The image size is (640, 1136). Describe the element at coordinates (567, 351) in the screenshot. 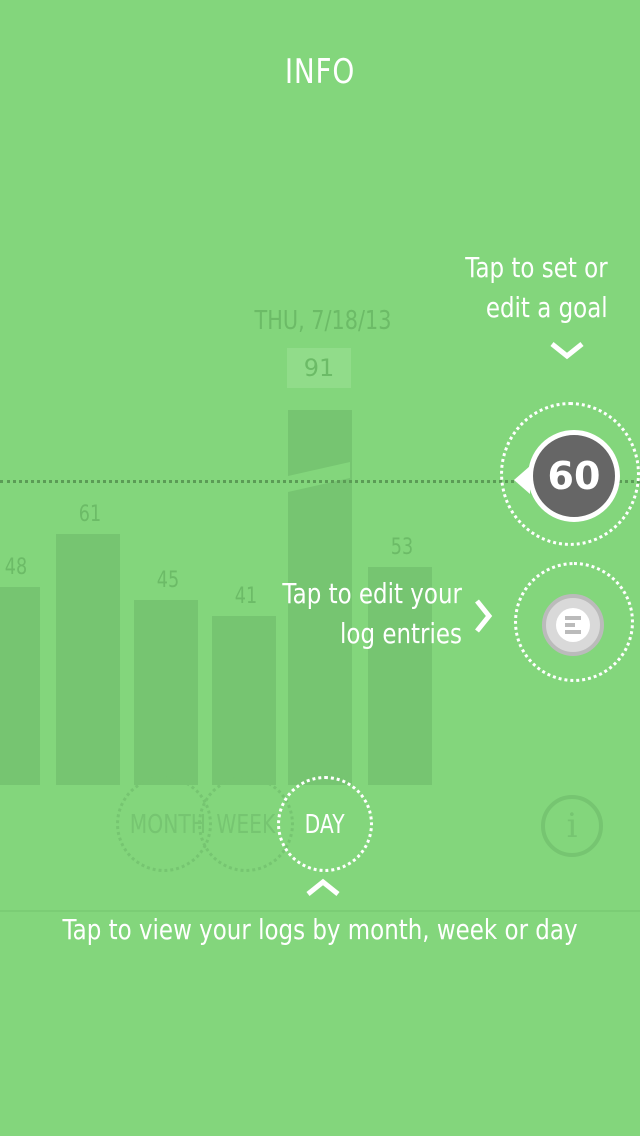

I see `chevron-down-icon` at that location.